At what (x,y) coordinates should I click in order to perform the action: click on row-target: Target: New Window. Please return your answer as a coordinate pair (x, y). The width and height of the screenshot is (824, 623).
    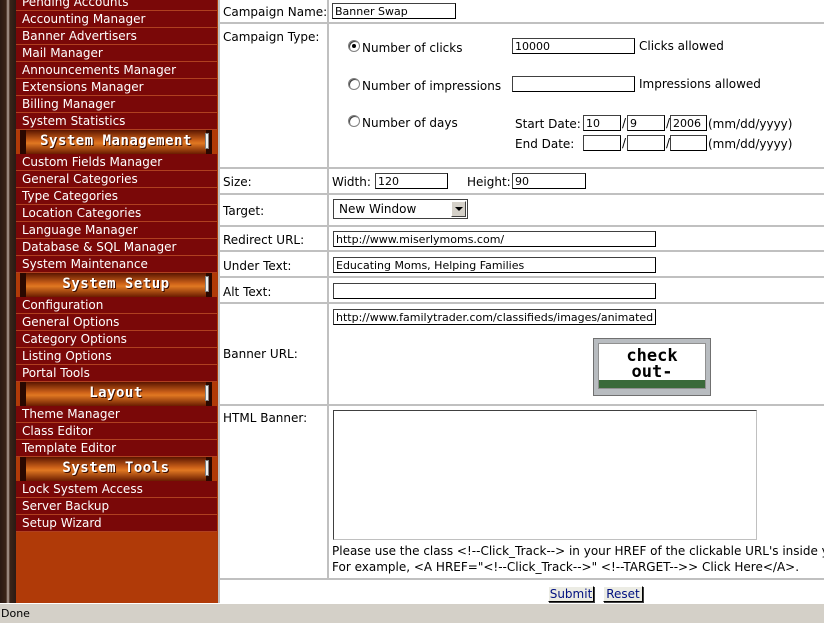
    Looking at the image, I should click on (522, 211).